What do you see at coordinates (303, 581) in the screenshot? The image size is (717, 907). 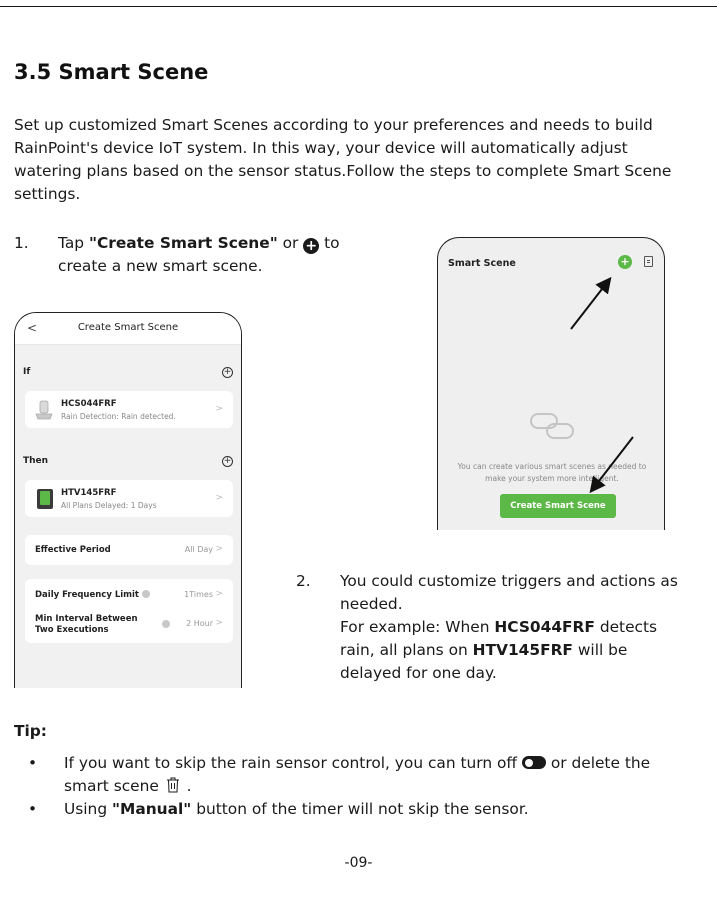 I see `step-2-number: 2.` at bounding box center [303, 581].